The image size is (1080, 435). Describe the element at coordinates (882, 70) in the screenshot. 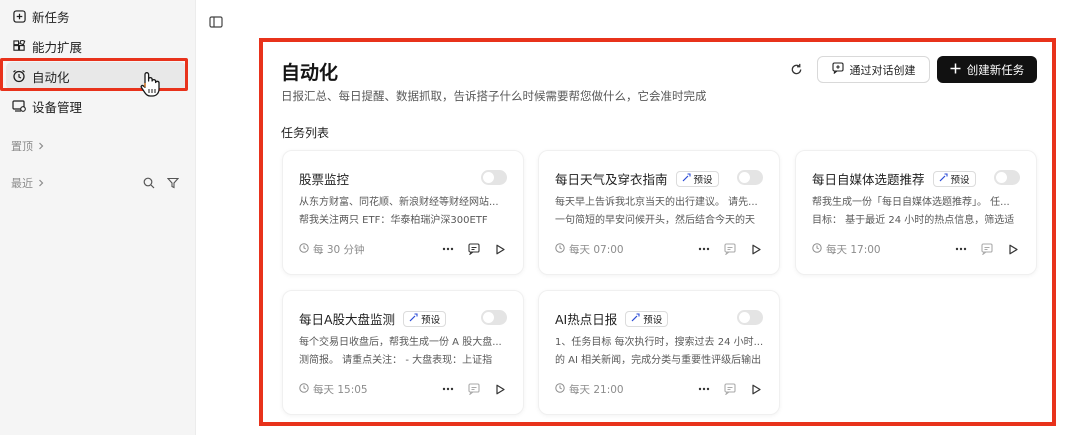

I see `chat-create-label: 通过对话创建` at that location.